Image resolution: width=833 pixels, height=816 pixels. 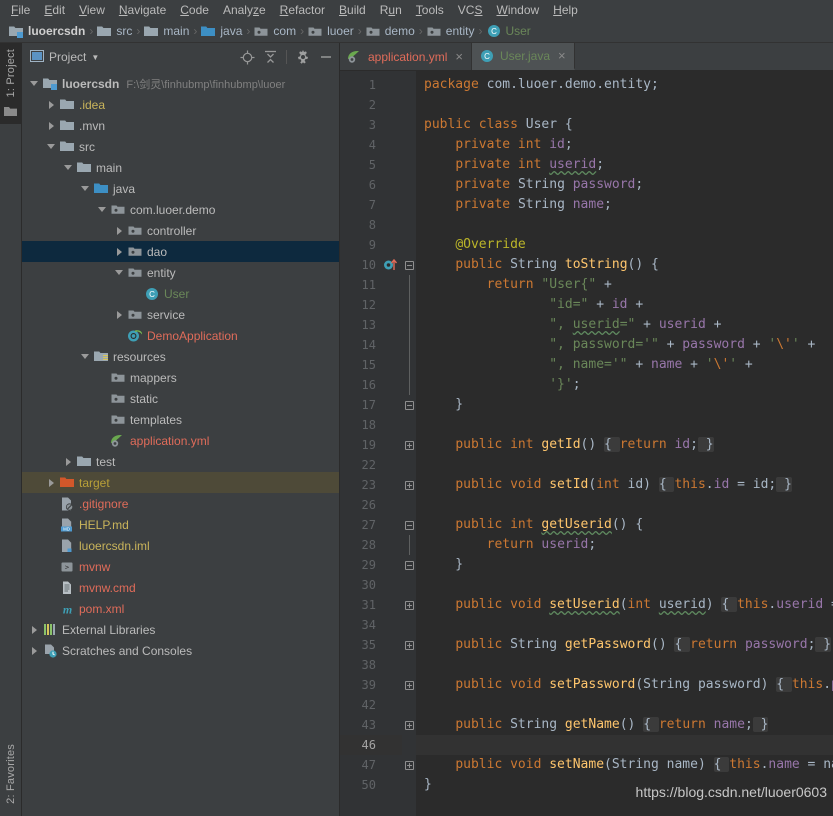 What do you see at coordinates (180, 209) in the screenshot?
I see `tree-node-com-luoer-demo: com.luoer.demo` at bounding box center [180, 209].